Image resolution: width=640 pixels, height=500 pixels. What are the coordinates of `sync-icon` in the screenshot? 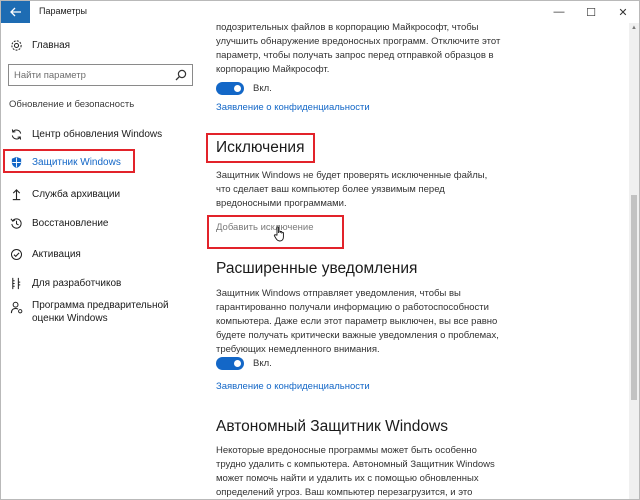 It's located at (16, 134).